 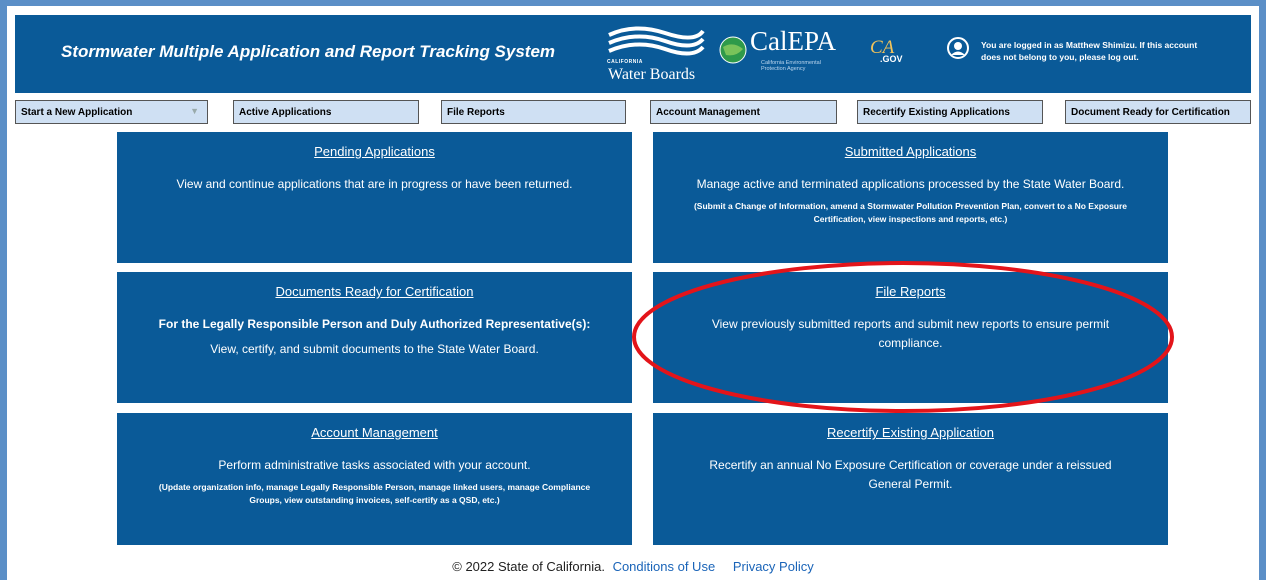 What do you see at coordinates (77, 112) in the screenshot?
I see `nav-start-new-application-label: Start a New Application` at bounding box center [77, 112].